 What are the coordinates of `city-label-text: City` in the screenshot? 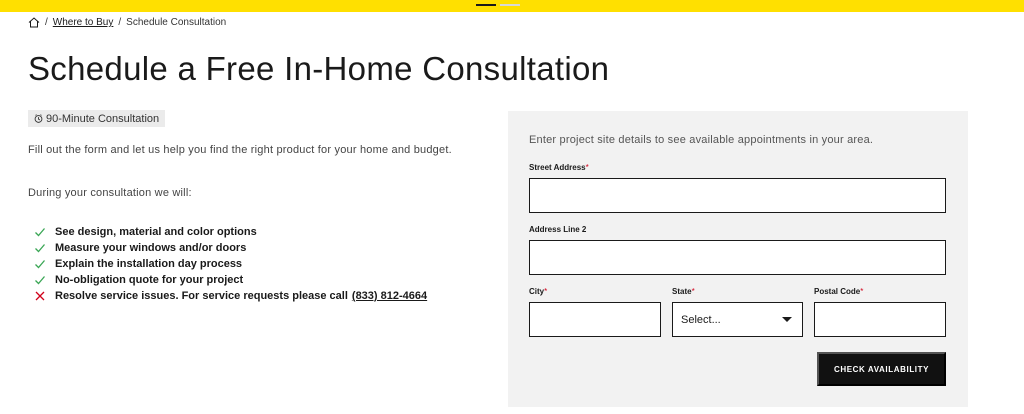 It's located at (537, 291).